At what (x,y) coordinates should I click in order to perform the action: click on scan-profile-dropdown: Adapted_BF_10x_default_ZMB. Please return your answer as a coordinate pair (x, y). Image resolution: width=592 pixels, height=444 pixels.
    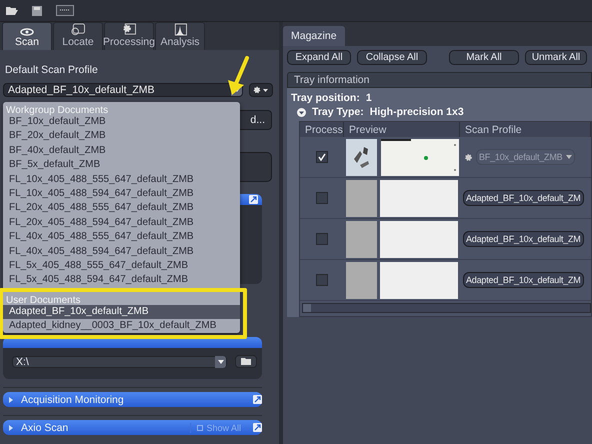
    Looking at the image, I should click on (123, 90).